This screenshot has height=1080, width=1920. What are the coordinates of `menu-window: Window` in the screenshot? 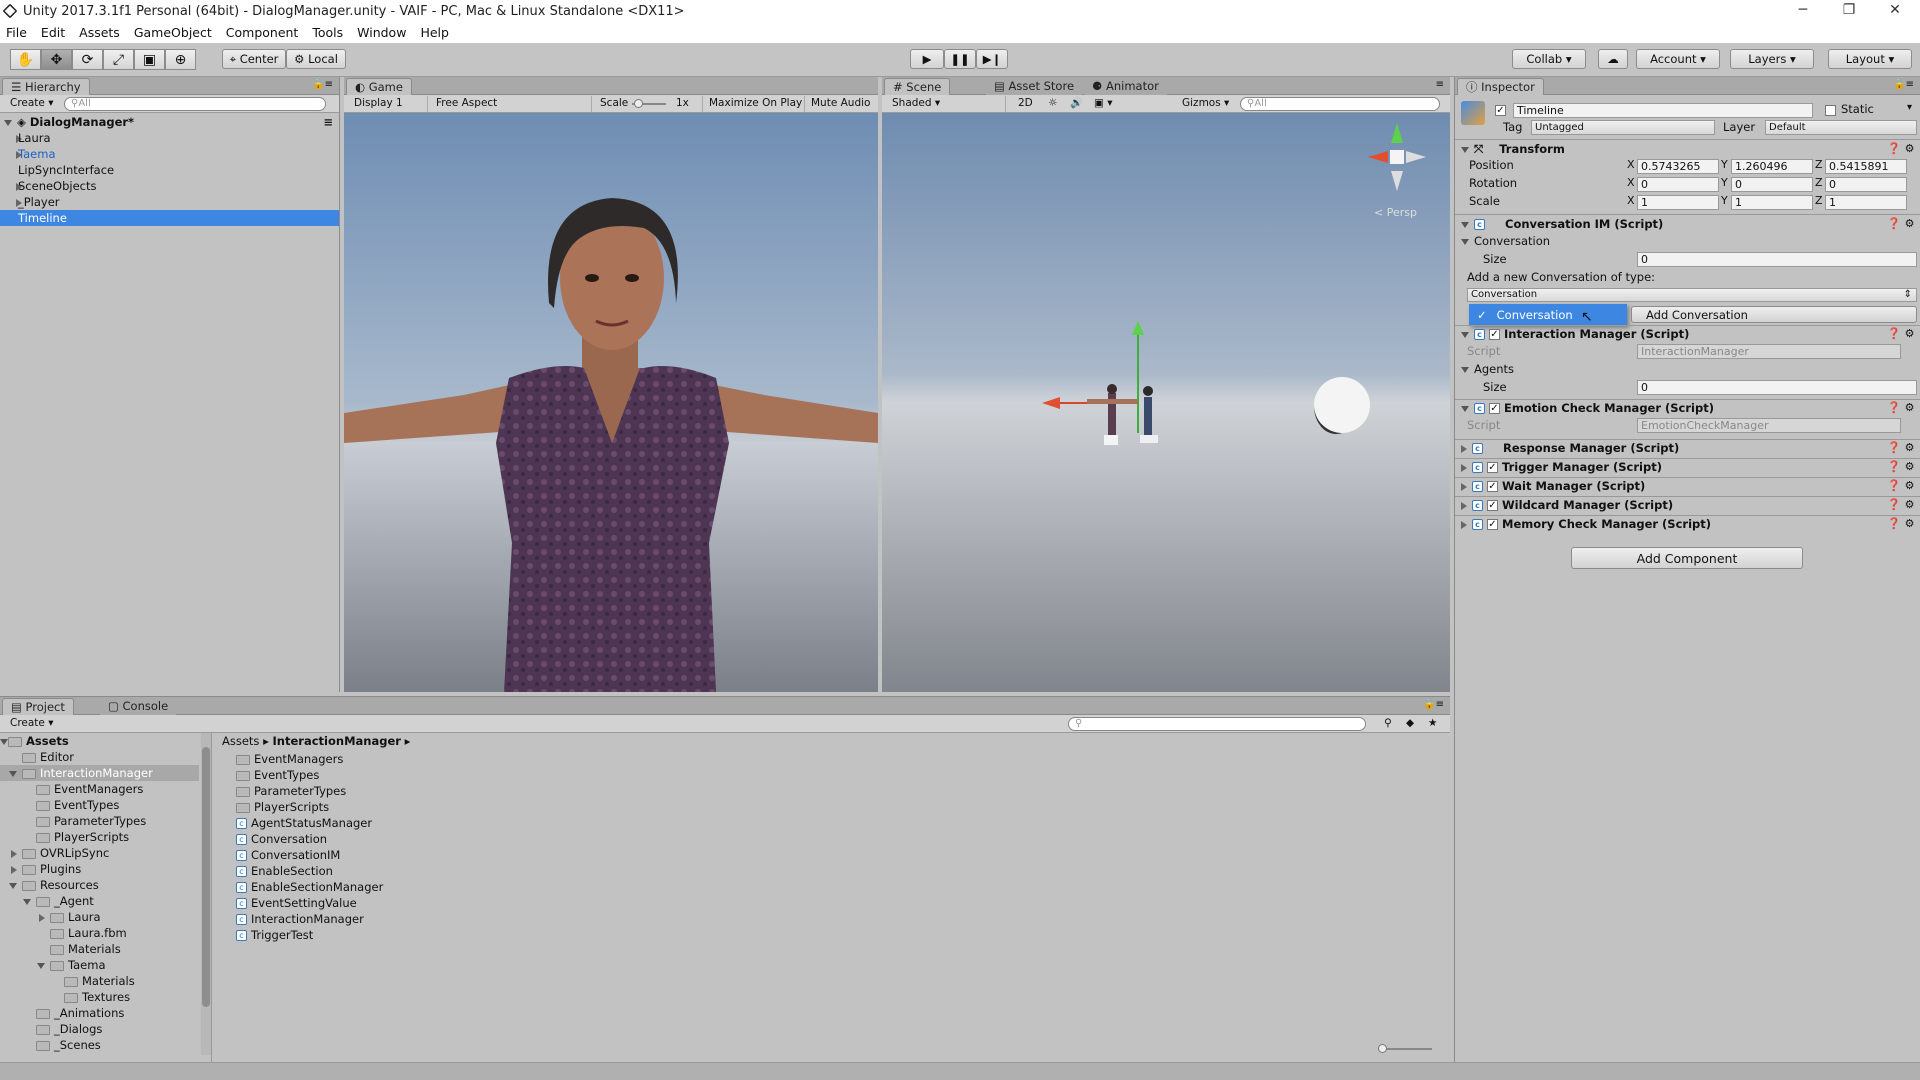 It's located at (381, 32).